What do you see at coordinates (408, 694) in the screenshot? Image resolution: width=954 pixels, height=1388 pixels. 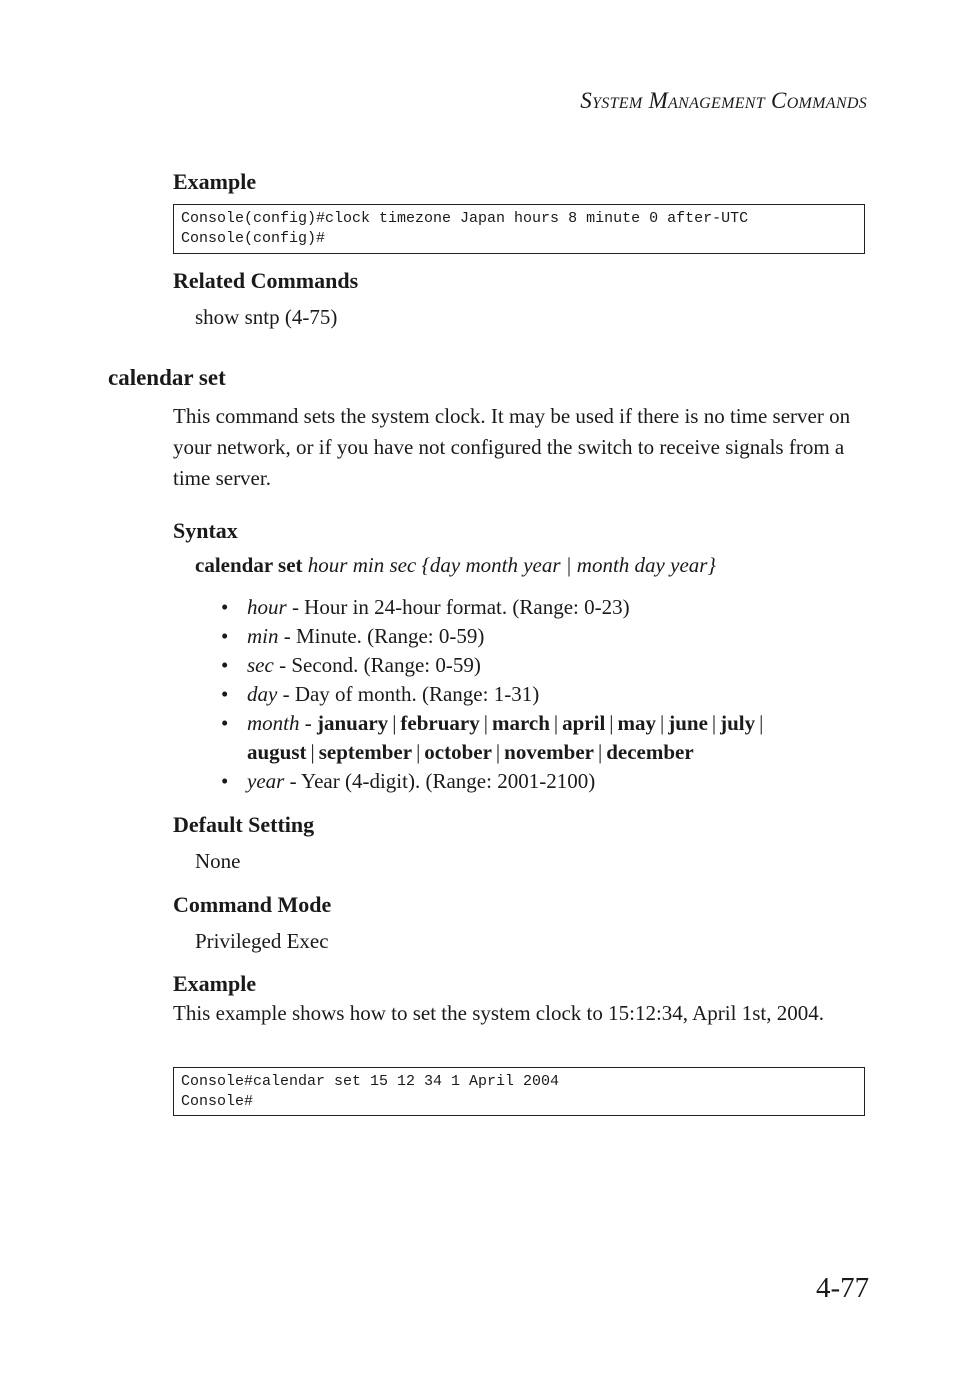 I see `param-desc: - Day of month. (Range: 1-31)` at bounding box center [408, 694].